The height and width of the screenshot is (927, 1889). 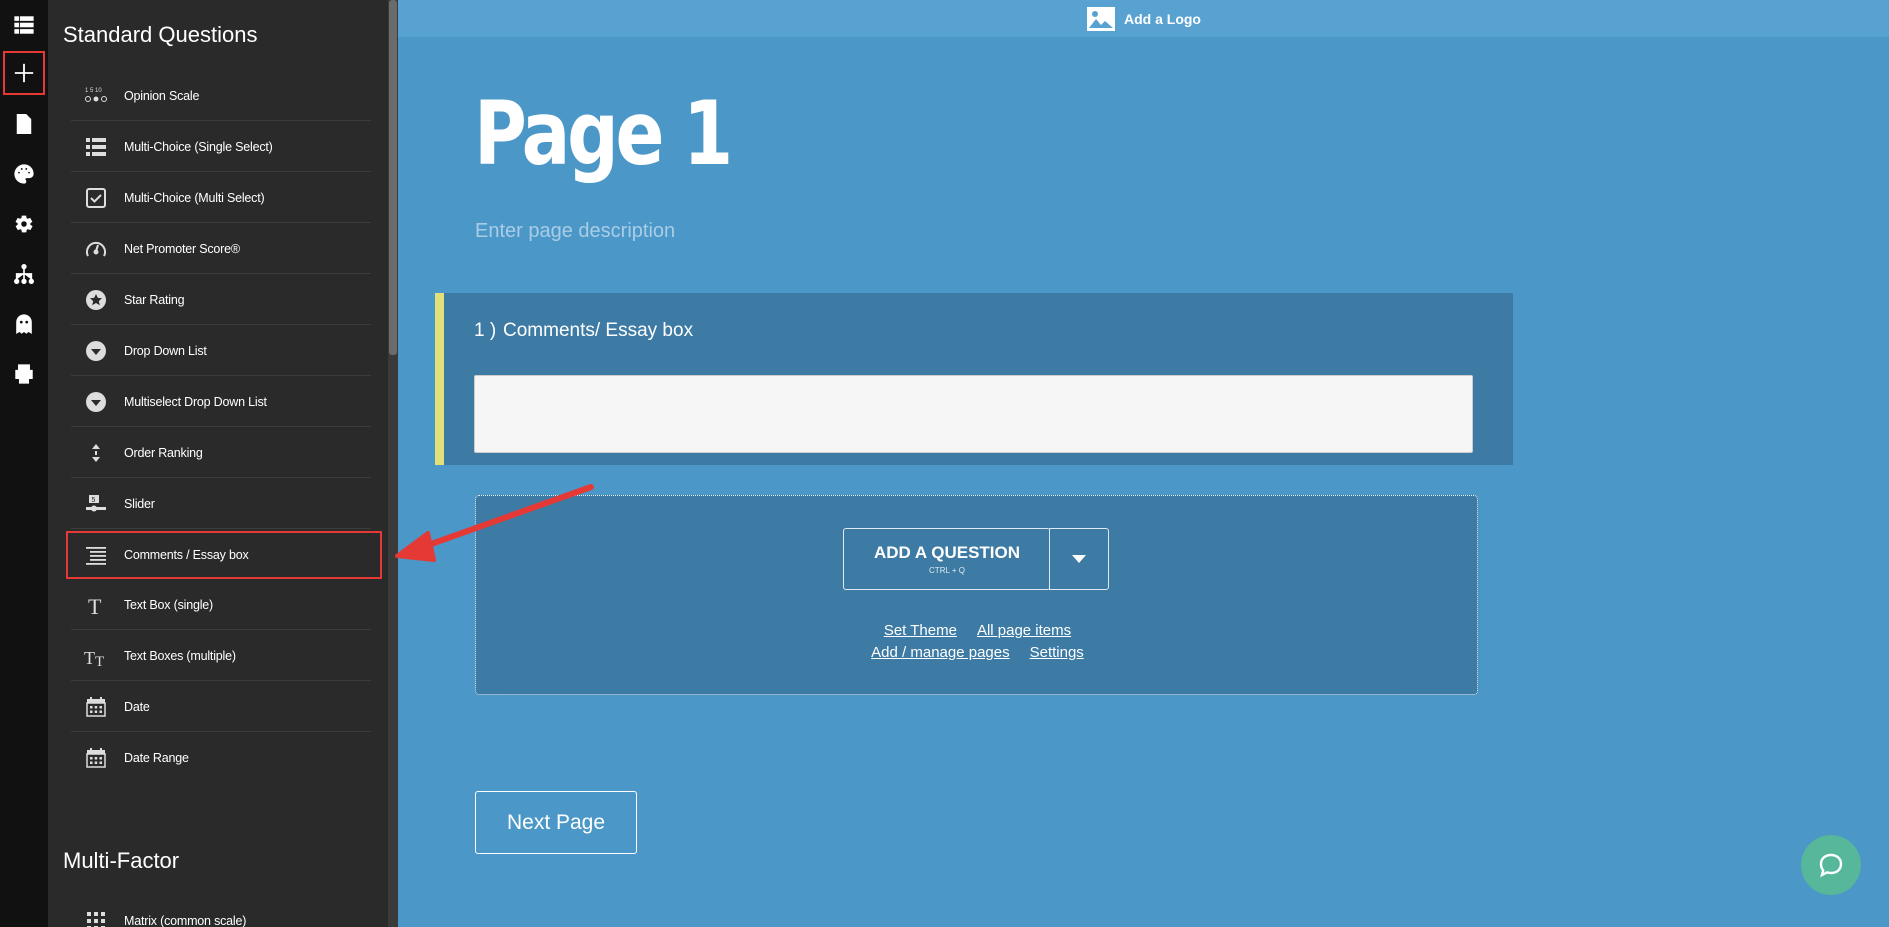 What do you see at coordinates (194, 197) in the screenshot?
I see `question-type-label: Multi-Choice (Multi Select)` at bounding box center [194, 197].